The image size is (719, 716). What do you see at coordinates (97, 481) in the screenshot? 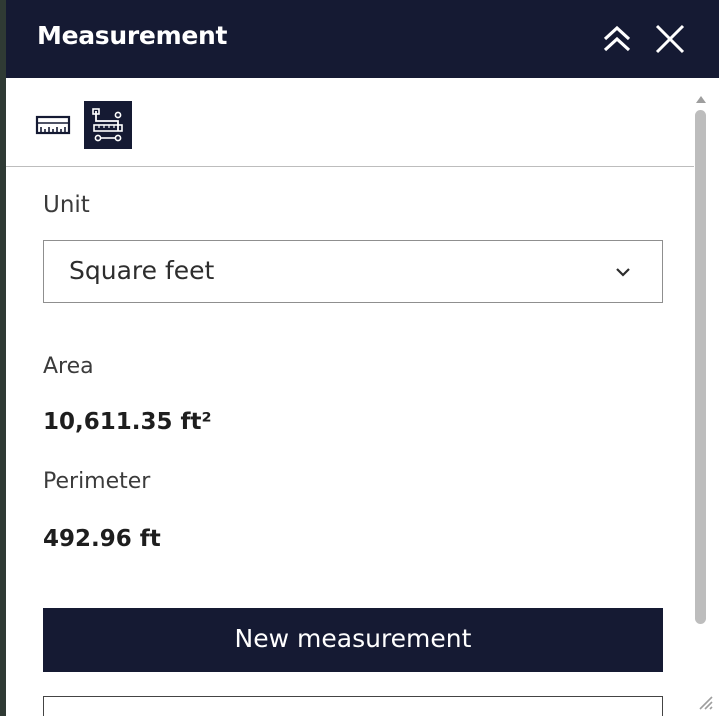
I see `perimeter-label: Perimeter` at bounding box center [97, 481].